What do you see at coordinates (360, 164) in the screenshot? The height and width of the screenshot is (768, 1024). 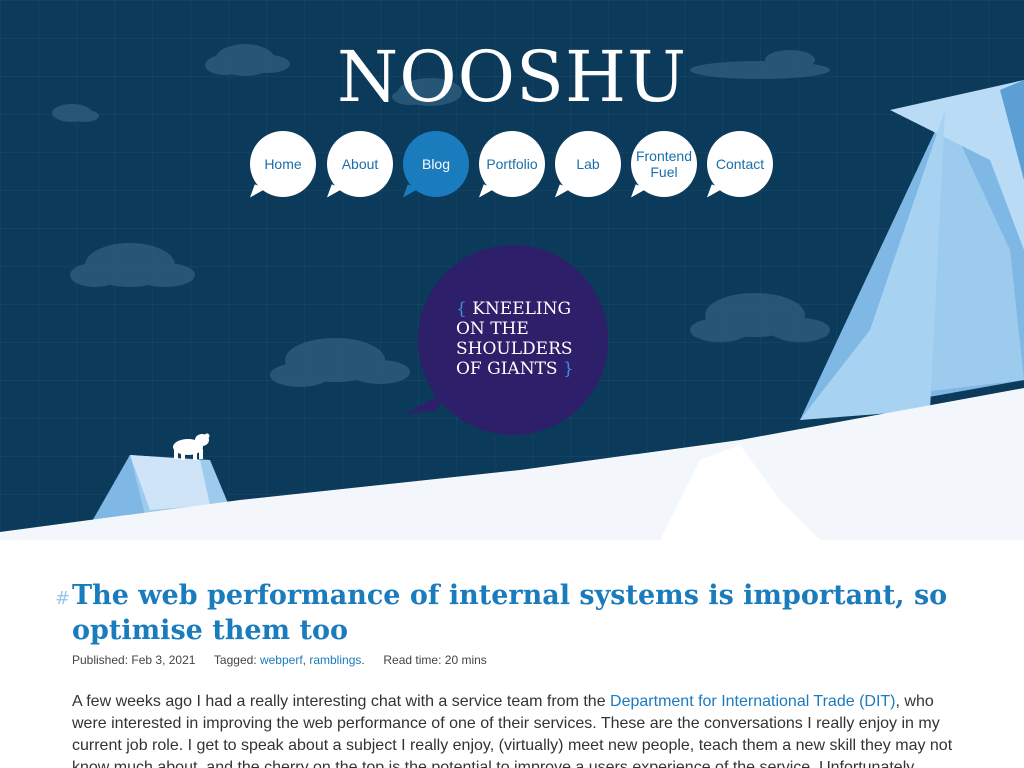 I see `nav-item-about: About` at bounding box center [360, 164].